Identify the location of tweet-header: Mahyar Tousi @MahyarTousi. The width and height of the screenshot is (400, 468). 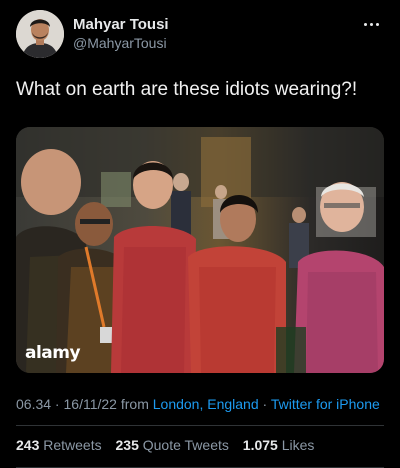
(200, 34).